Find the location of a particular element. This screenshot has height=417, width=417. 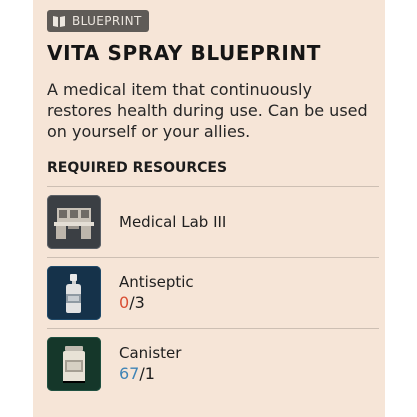

resource-count: 67/1 is located at coordinates (150, 374).